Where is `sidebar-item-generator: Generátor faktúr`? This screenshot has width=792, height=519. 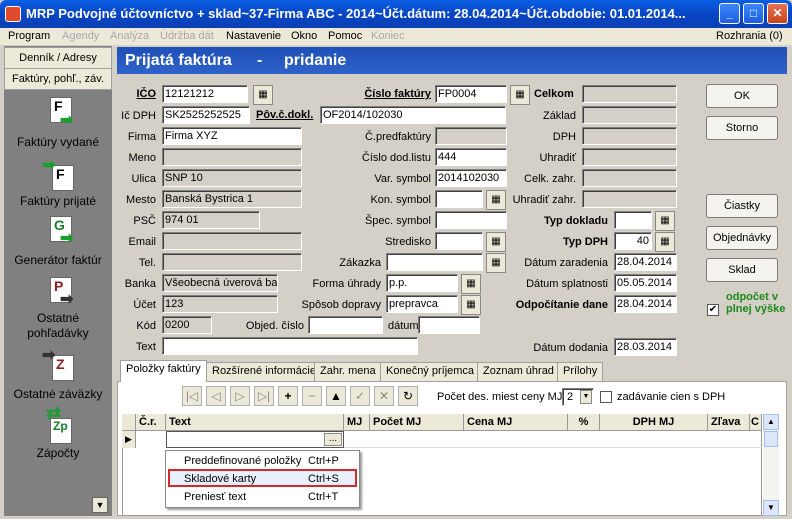 sidebar-item-generator: Generátor faktúr is located at coordinates (58, 260).